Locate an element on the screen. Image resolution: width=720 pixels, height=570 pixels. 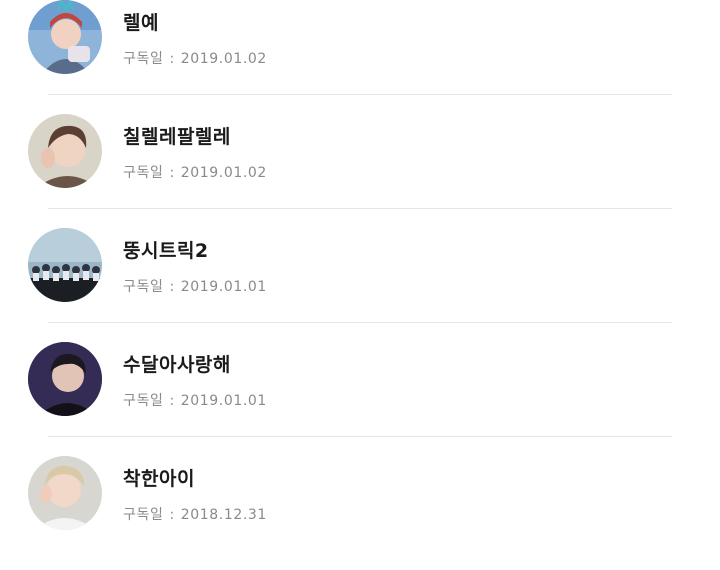
subscriber-name: 렐예 is located at coordinates (141, 23).